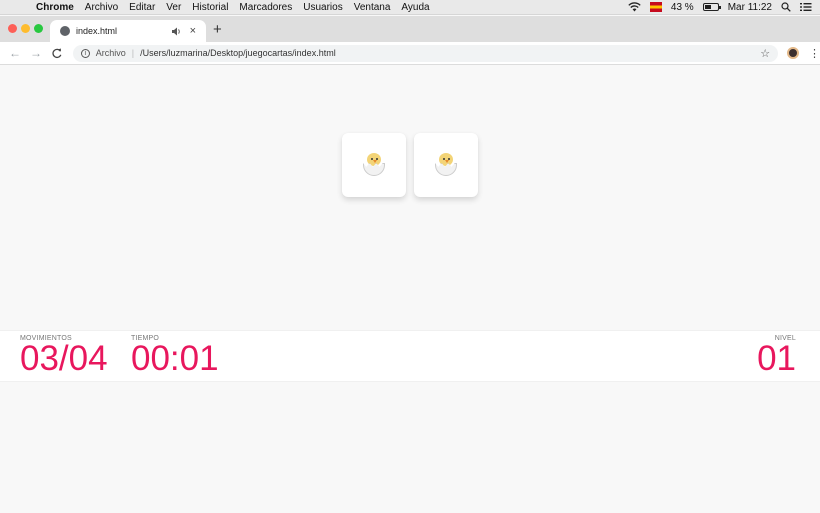  What do you see at coordinates (15, 53) in the screenshot?
I see `back-button: ←` at bounding box center [15, 53].